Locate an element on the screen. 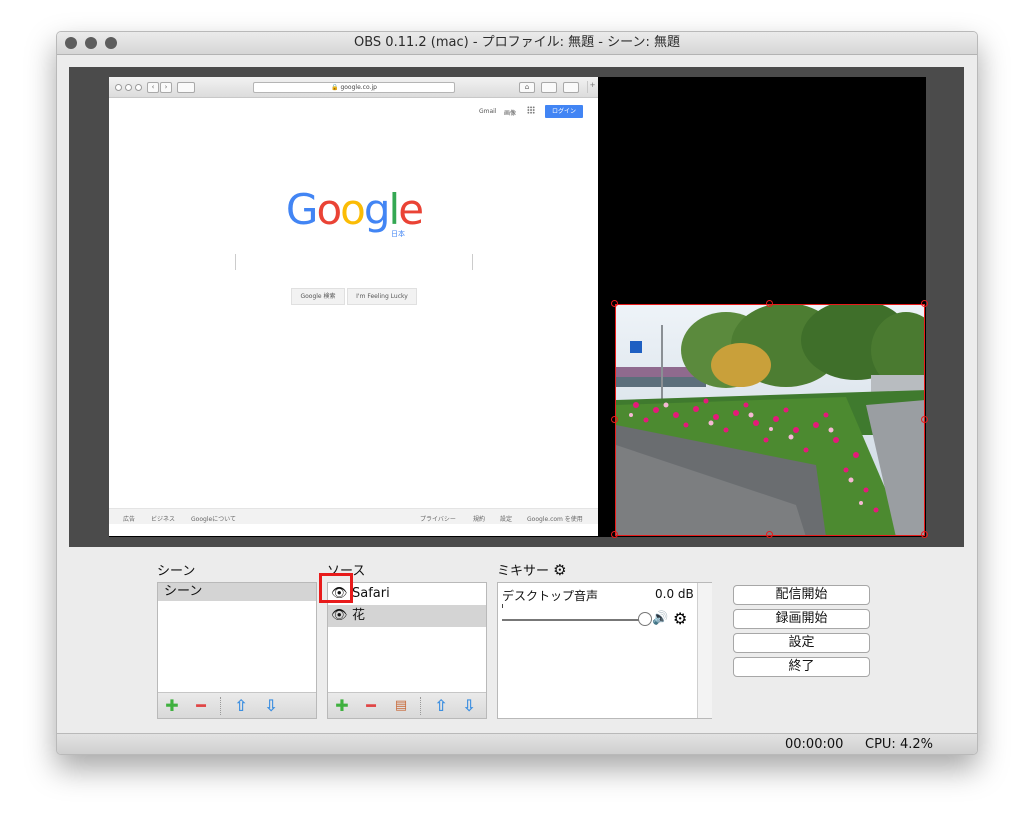  resize-handle-top-right is located at coordinates (924, 303).